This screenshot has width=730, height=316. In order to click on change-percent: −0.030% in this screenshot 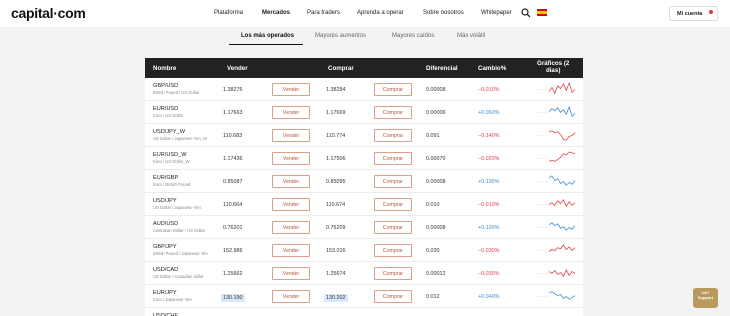, I will do `click(489, 251)`.